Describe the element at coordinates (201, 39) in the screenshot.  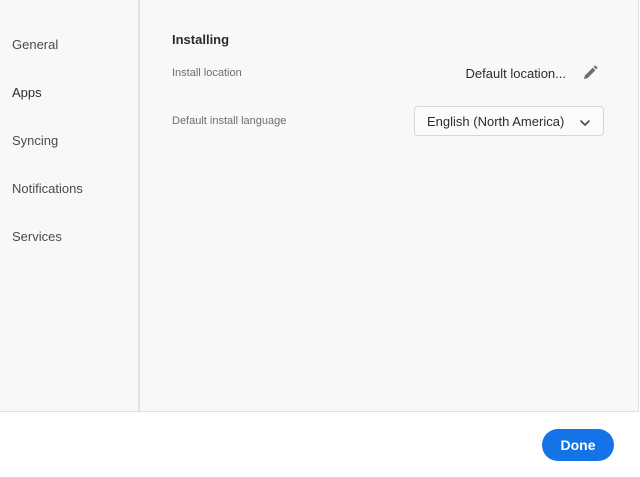
I see `section-title-installing: Installing` at that location.